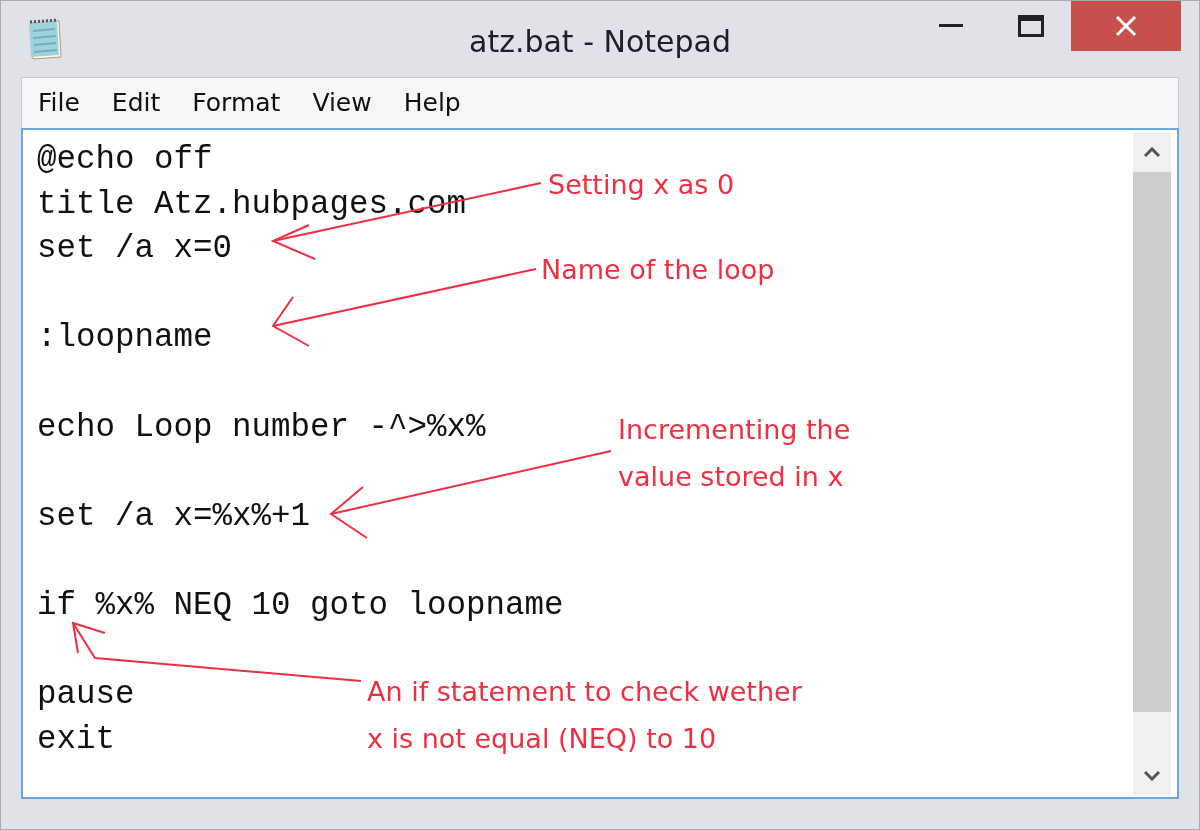  I want to click on code-line: @echo off, so click(125, 160).